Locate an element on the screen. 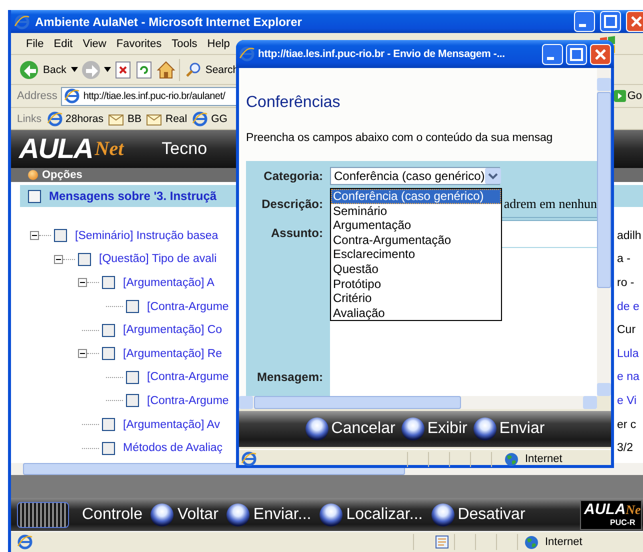 The width and height of the screenshot is (643, 552). action-button: Enviar is located at coordinates (509, 429).